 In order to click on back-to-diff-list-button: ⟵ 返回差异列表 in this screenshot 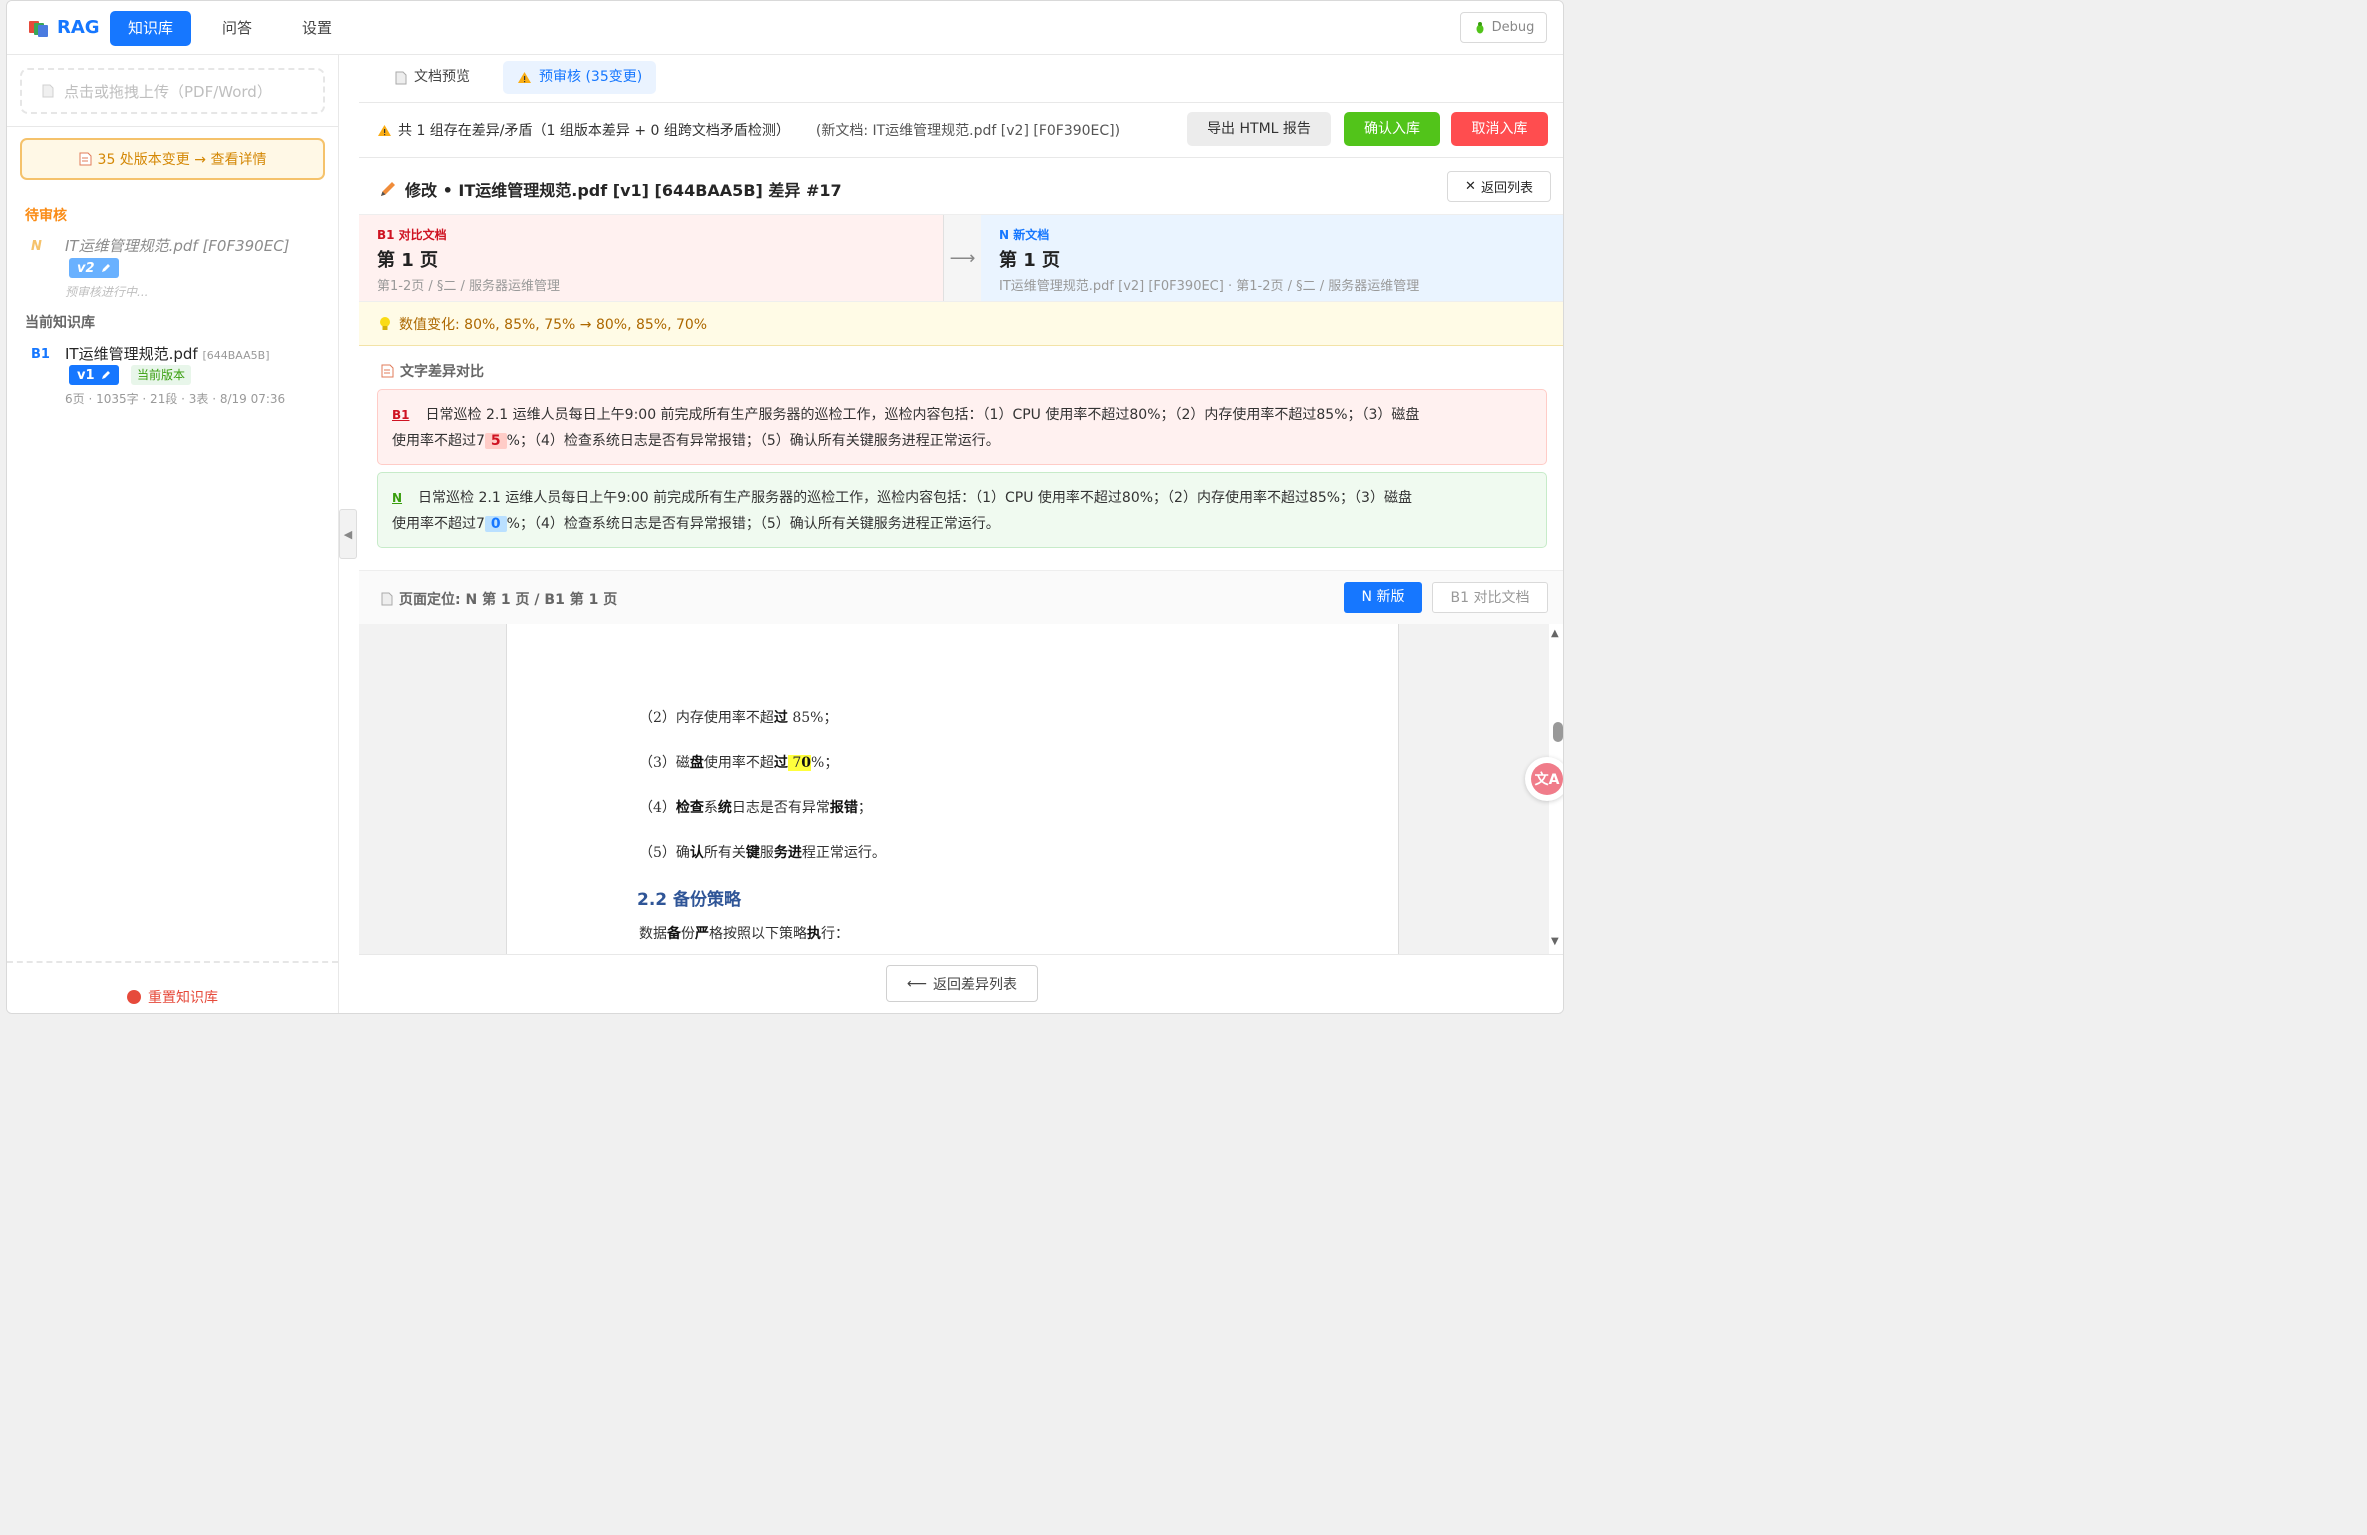, I will do `click(962, 983)`.